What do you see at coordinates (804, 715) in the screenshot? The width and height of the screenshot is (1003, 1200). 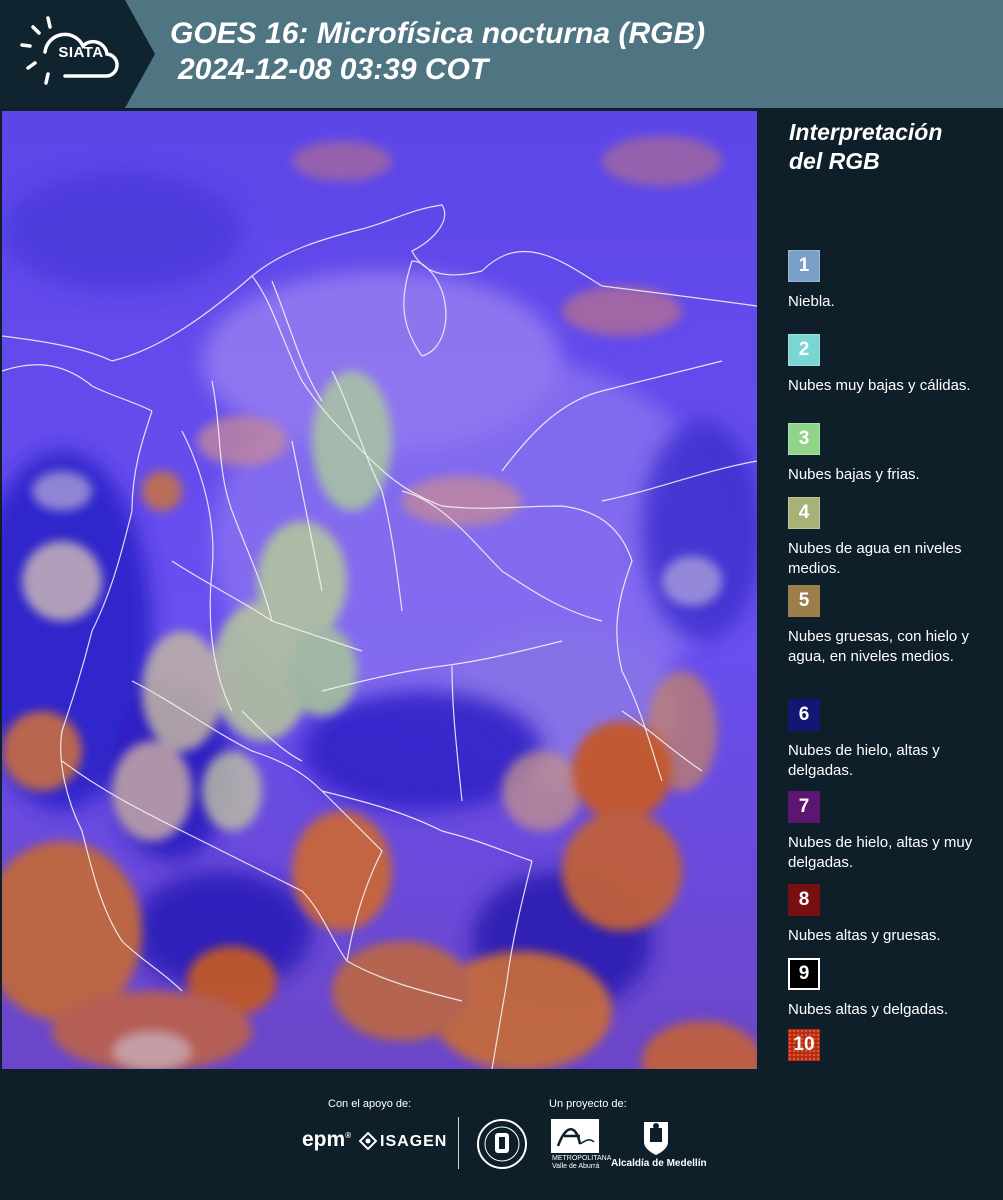 I see `legend-swatch: 6` at bounding box center [804, 715].